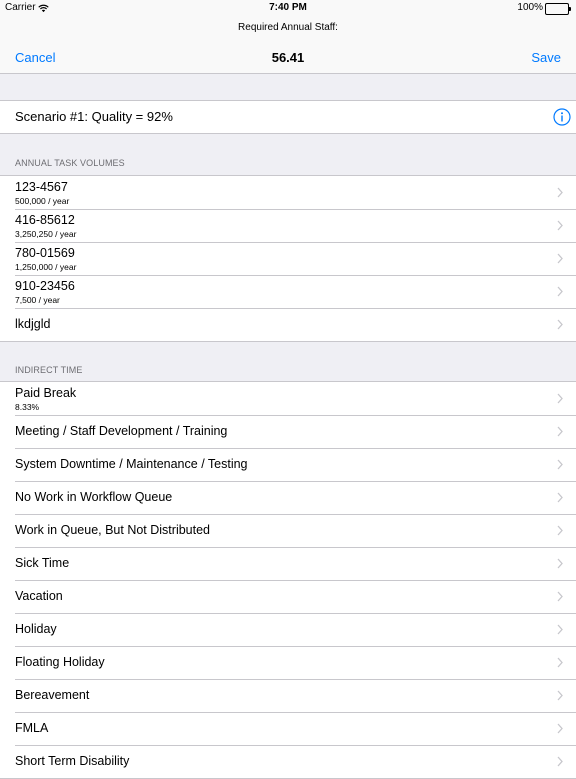  I want to click on required-staff-value: 56.41, so click(288, 57).